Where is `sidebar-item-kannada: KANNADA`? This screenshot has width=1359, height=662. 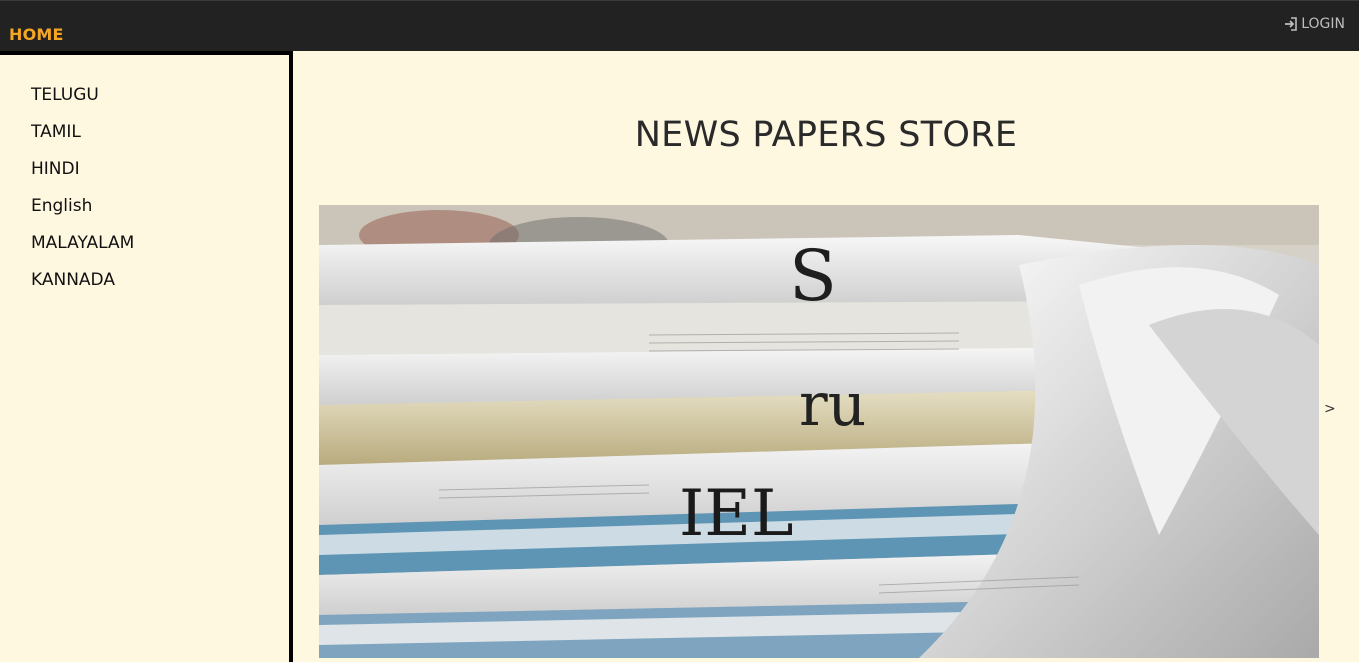 sidebar-item-kannada: KANNADA is located at coordinates (82, 284).